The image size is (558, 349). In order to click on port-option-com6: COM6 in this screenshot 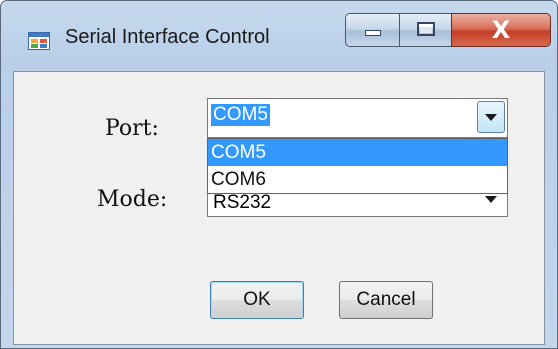, I will do `click(357, 179)`.